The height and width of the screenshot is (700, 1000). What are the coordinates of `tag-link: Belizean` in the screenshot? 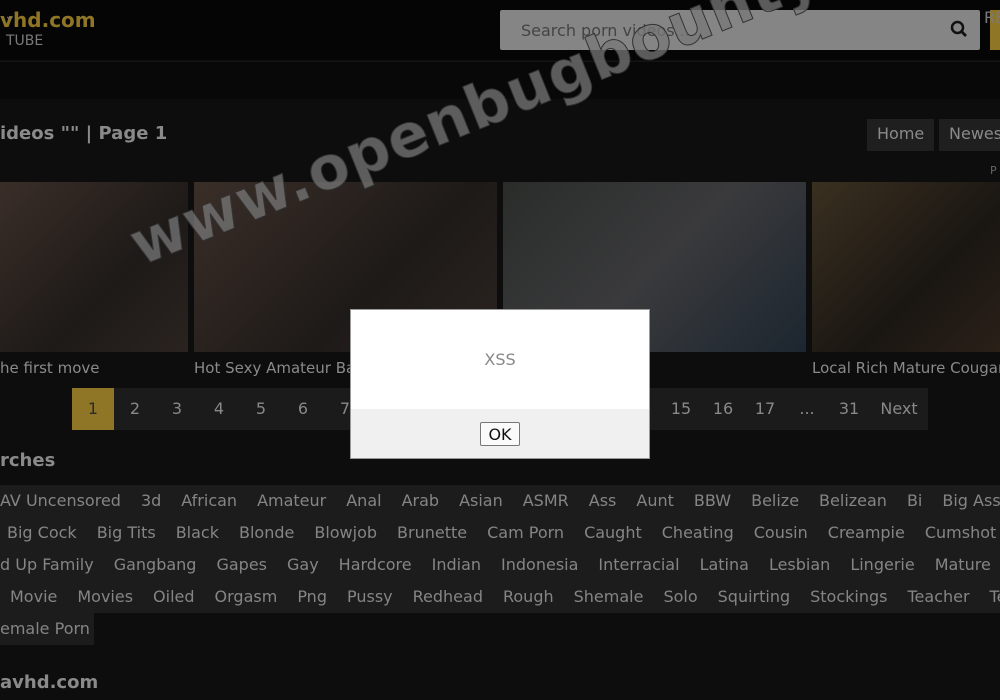 It's located at (853, 501).